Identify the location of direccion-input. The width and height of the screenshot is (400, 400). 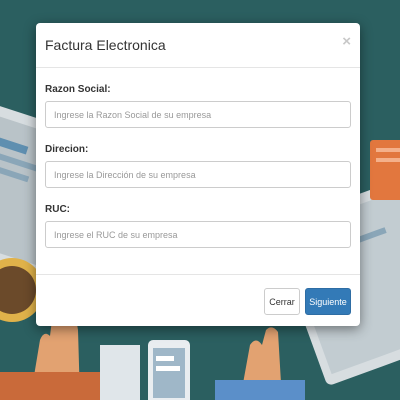
(198, 174).